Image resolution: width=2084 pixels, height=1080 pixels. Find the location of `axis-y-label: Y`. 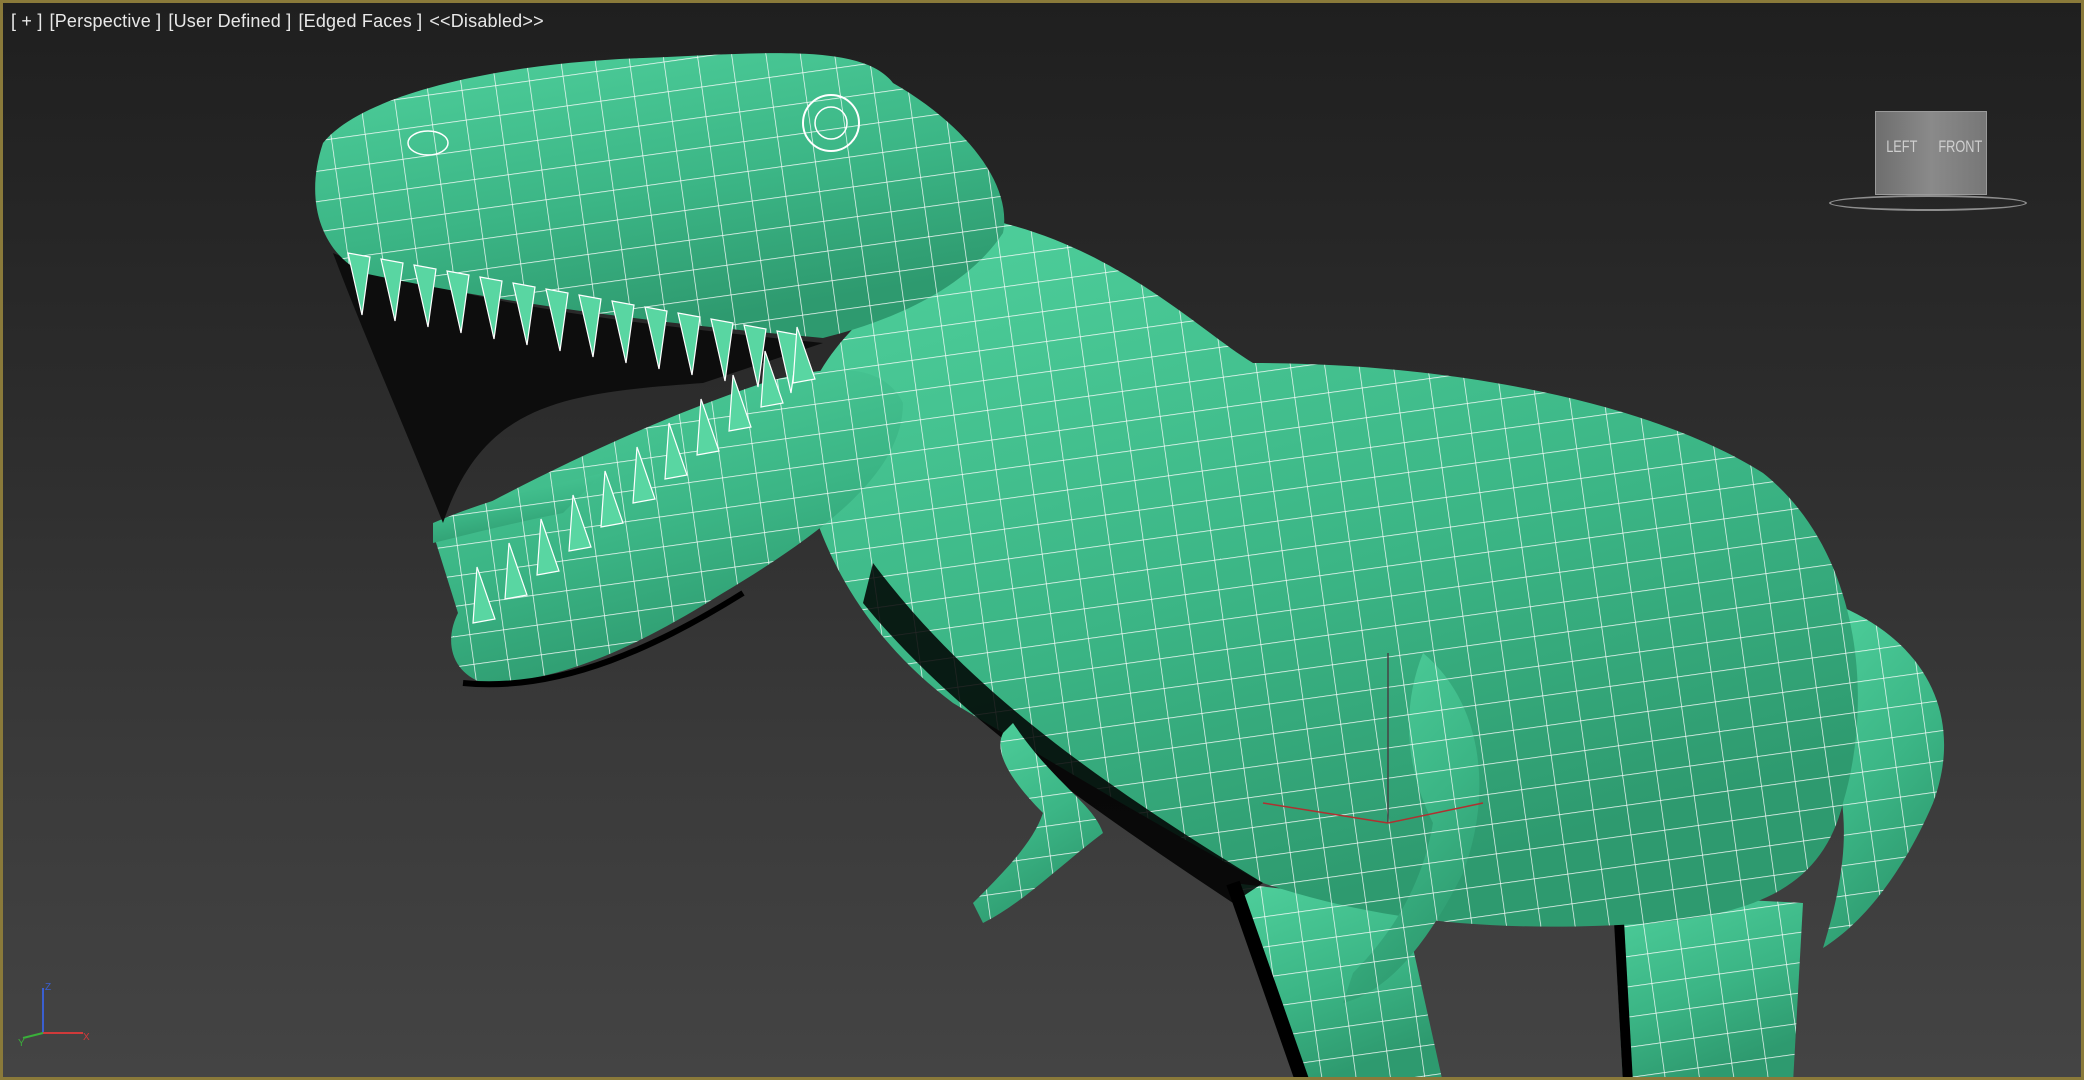

axis-y-label: Y is located at coordinates (21, 1043).